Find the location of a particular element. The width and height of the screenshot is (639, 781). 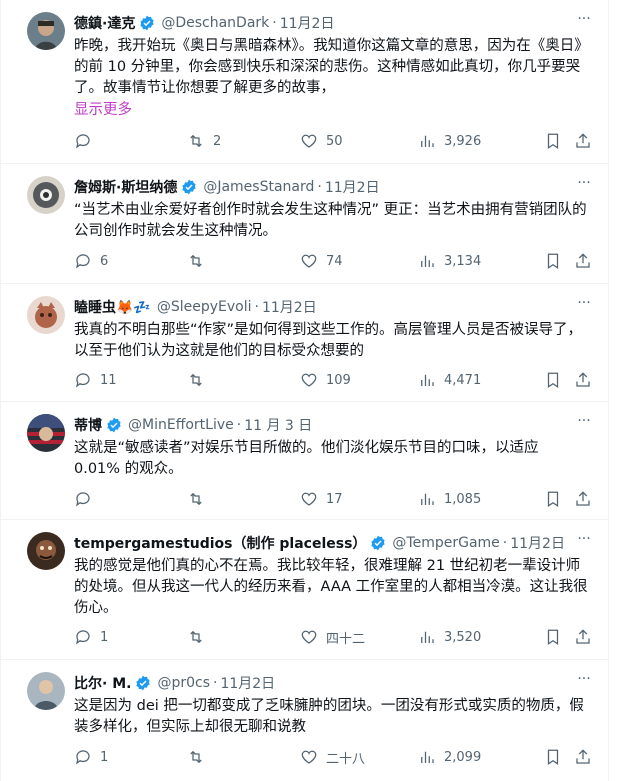

verified-badge-icon is located at coordinates (189, 187).